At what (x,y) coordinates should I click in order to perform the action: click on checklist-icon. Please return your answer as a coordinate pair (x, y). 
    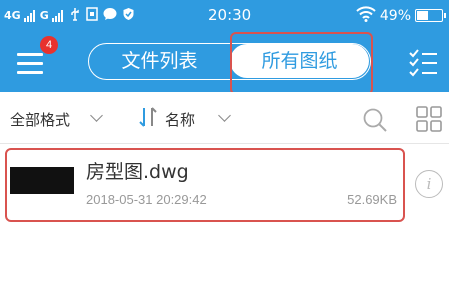
    Looking at the image, I should click on (423, 63).